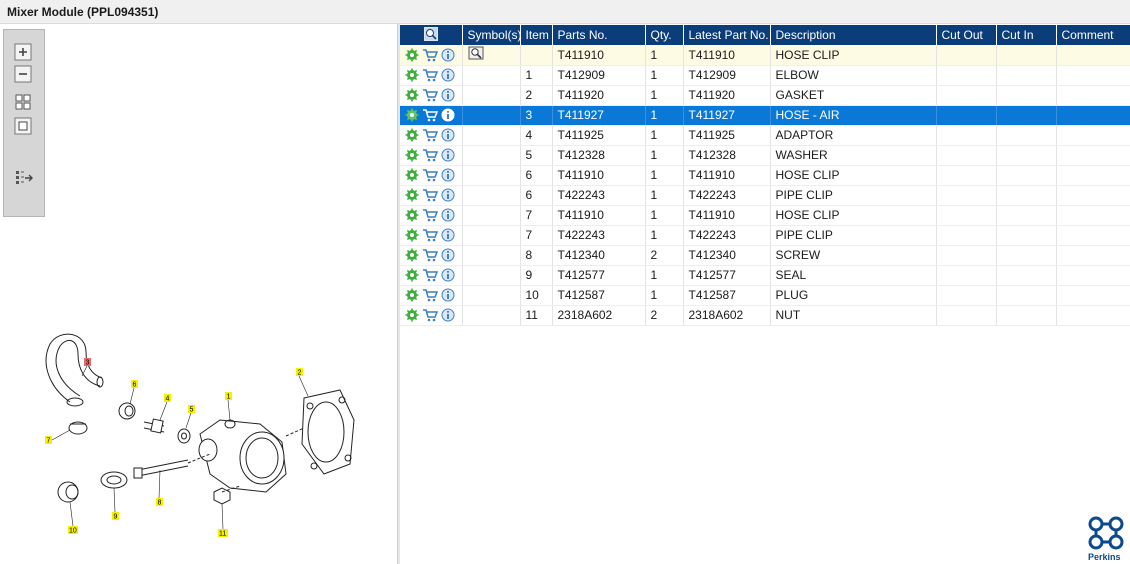  Describe the element at coordinates (599, 135) in the screenshot. I see `part-no-cell: T411925` at that location.